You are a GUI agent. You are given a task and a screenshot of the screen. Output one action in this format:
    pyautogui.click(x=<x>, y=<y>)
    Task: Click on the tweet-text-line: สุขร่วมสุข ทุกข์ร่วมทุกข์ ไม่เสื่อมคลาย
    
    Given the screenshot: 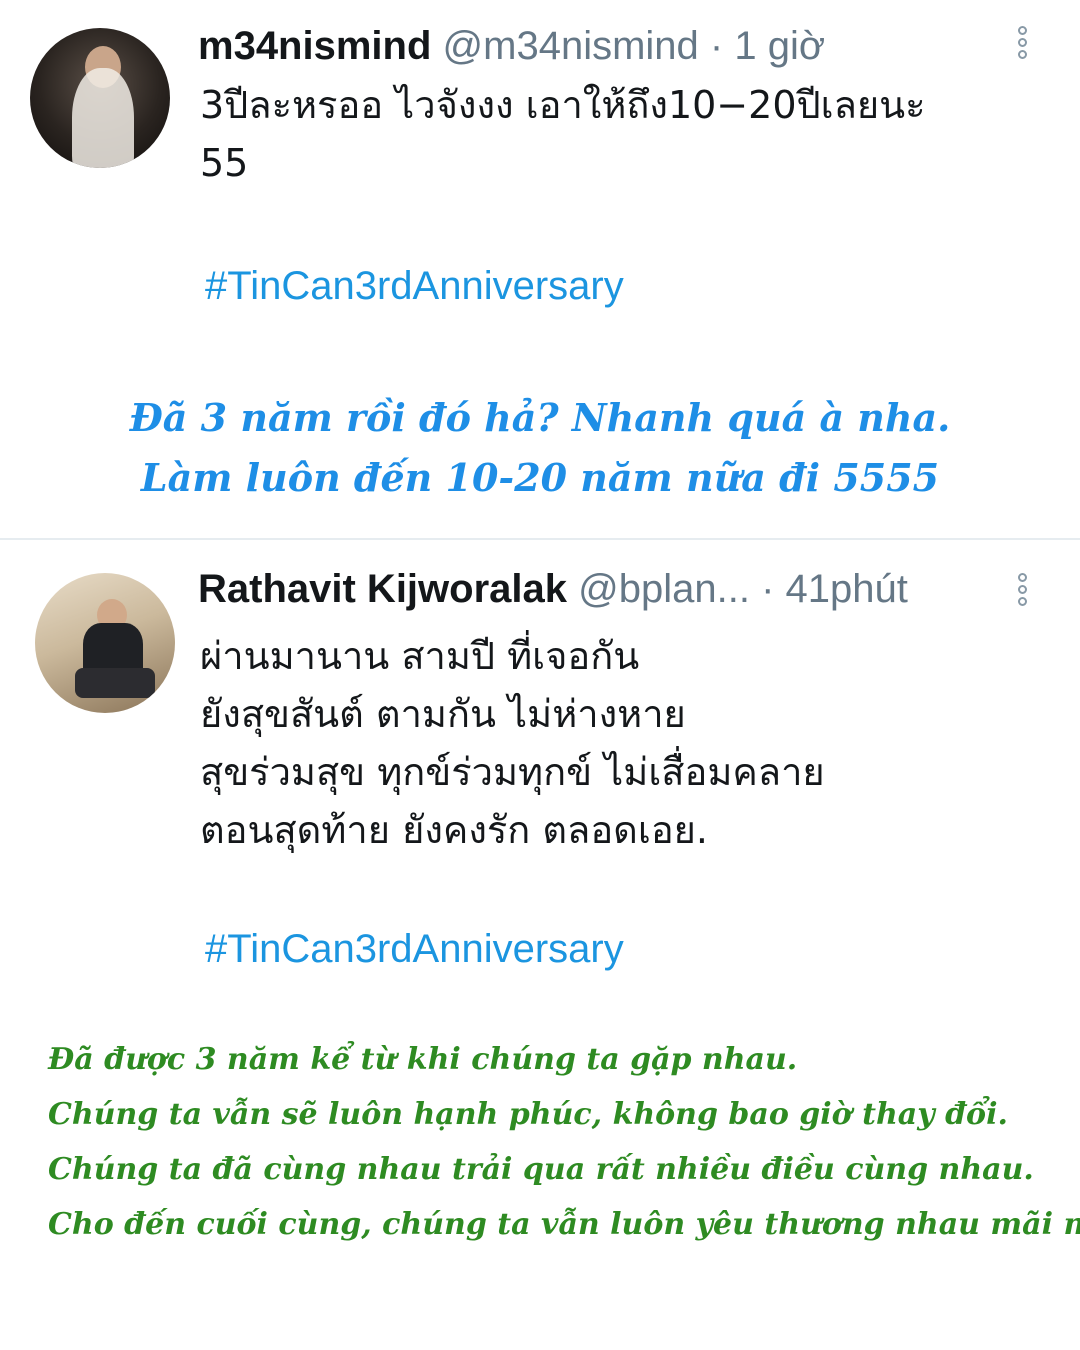 What is the action you would take?
    pyautogui.click(x=512, y=772)
    